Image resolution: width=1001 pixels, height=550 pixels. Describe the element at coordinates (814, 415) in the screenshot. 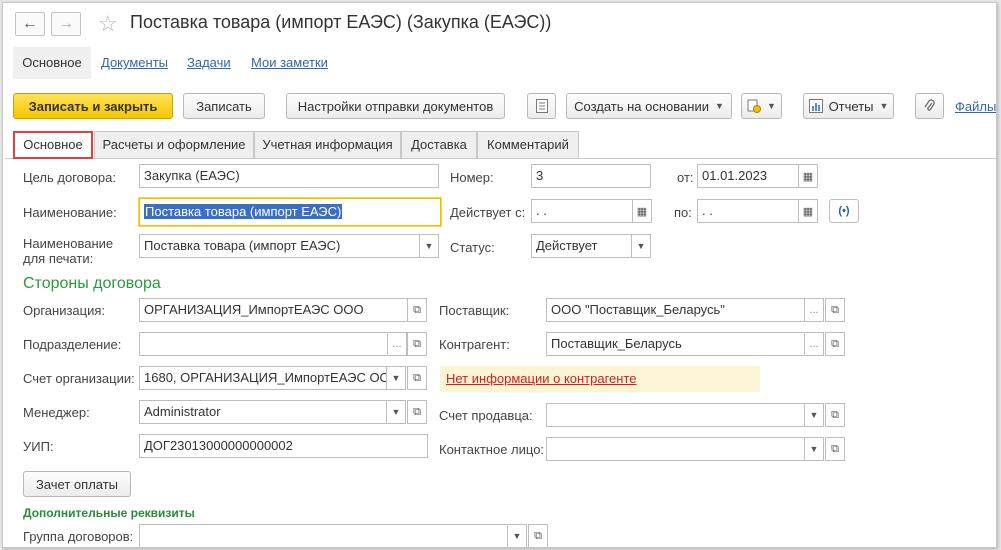

I see `seller-account-dropdown: ▼` at that location.